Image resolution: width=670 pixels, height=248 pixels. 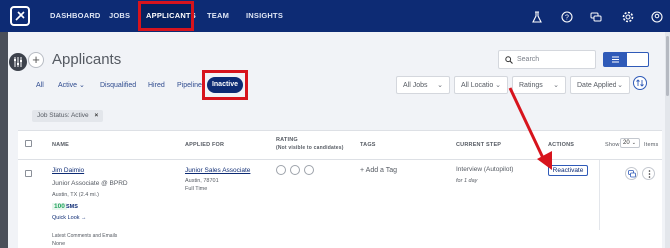 What do you see at coordinates (667, 140) in the screenshot?
I see `scrollbar` at bounding box center [667, 140].